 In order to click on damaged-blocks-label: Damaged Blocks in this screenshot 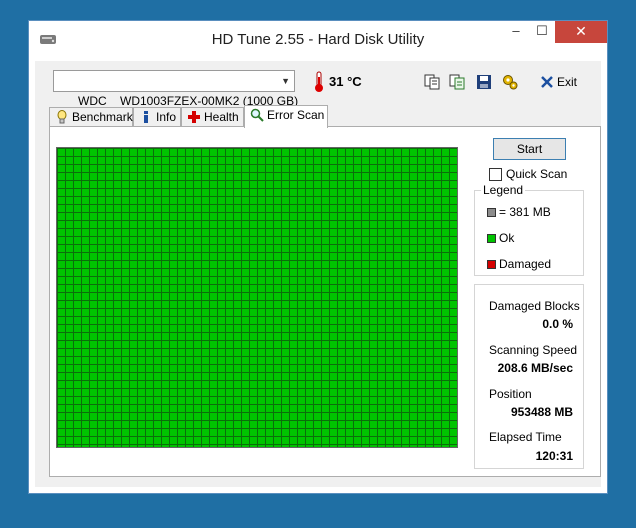, I will do `click(534, 306)`.